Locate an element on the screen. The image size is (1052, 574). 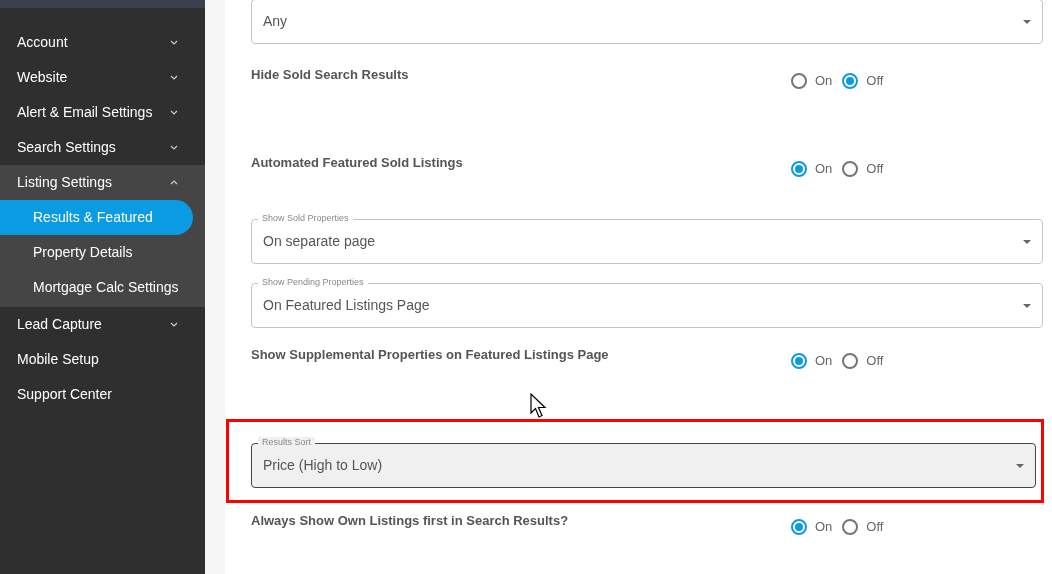
cursor-icon is located at coordinates (539, 406).